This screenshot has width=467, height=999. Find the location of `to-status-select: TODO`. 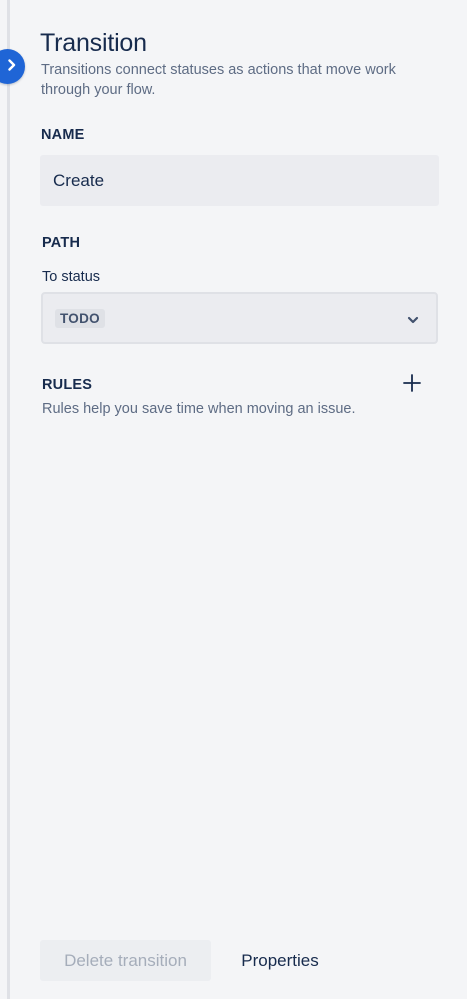

to-status-select: TODO is located at coordinates (239, 318).